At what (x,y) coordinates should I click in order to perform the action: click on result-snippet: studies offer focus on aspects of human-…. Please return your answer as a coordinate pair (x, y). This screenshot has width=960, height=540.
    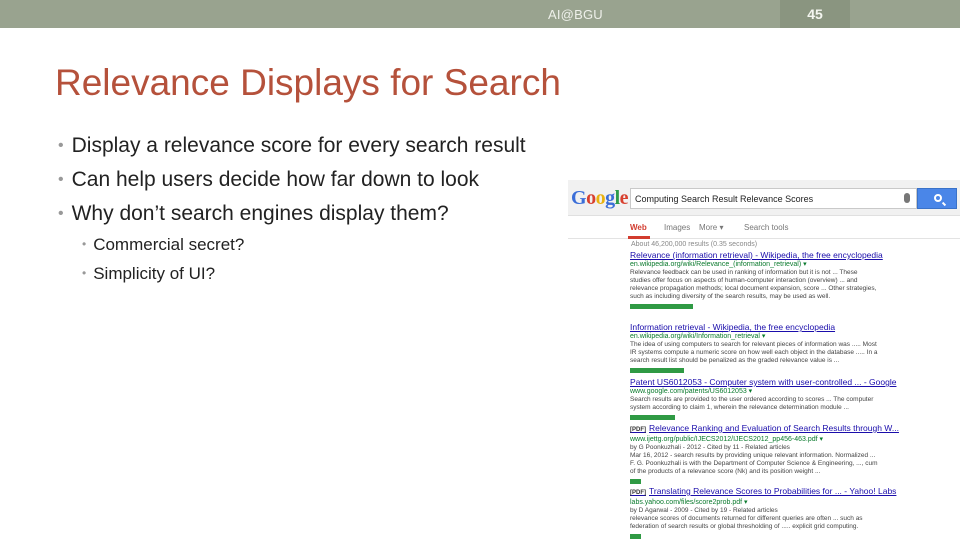
    Looking at the image, I should click on (744, 280).